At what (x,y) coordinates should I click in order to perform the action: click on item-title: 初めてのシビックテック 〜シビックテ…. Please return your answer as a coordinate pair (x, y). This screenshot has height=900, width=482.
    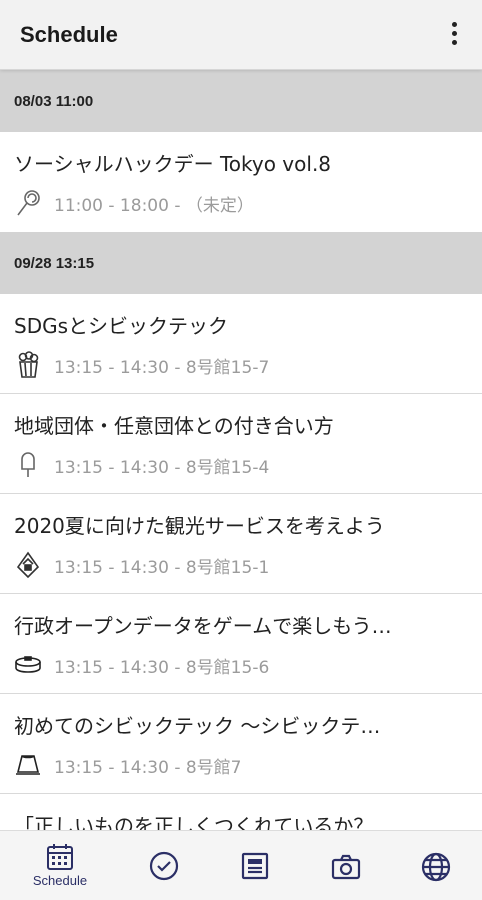
    Looking at the image, I should click on (197, 726).